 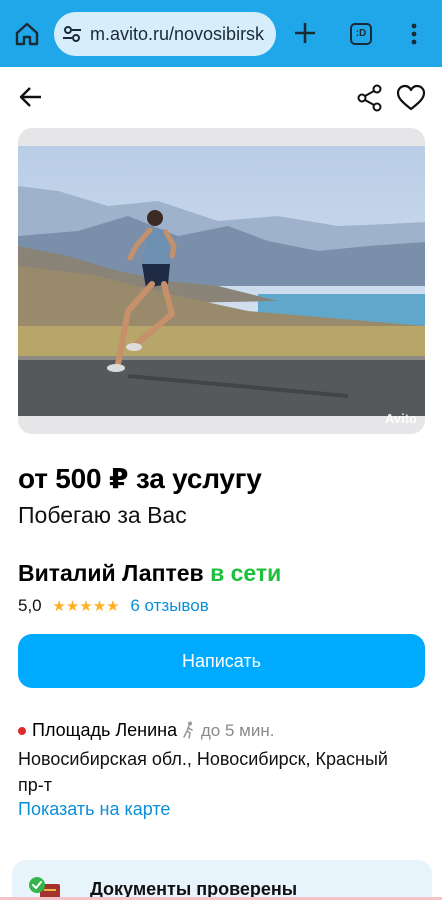 What do you see at coordinates (111, 573) in the screenshot?
I see `seller-name: Виталий Лаптев` at bounding box center [111, 573].